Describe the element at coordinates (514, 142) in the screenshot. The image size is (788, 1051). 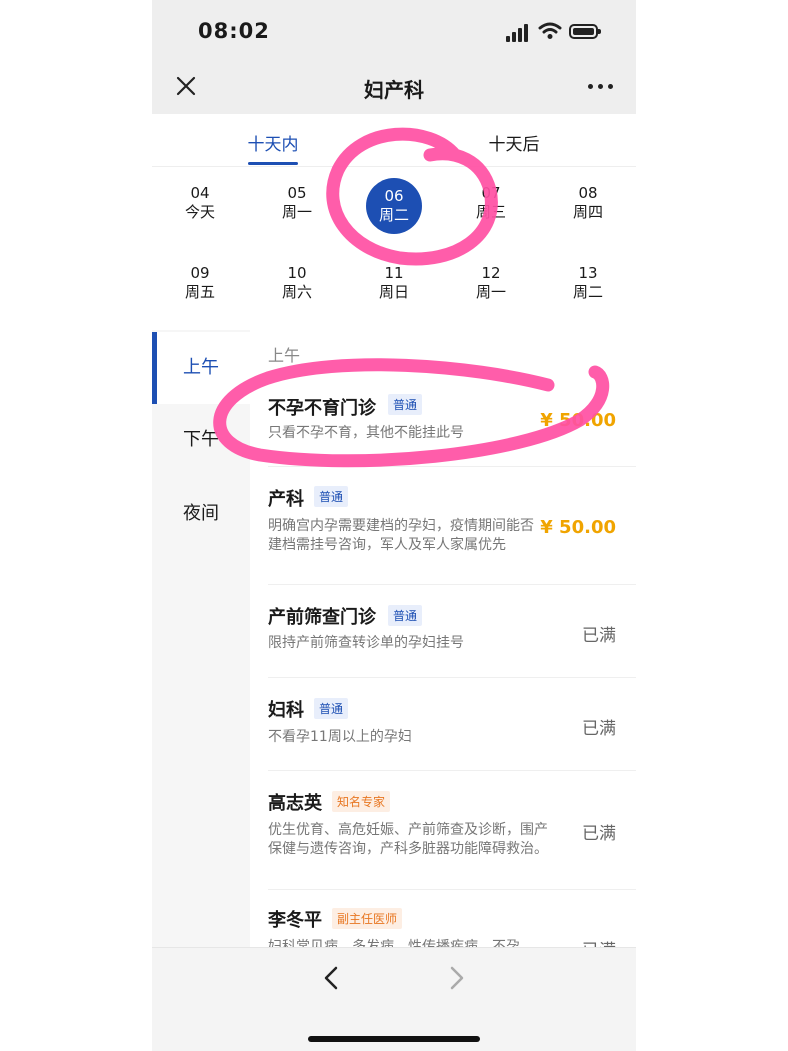
I see `tab-after-ten-days: 十天后` at that location.